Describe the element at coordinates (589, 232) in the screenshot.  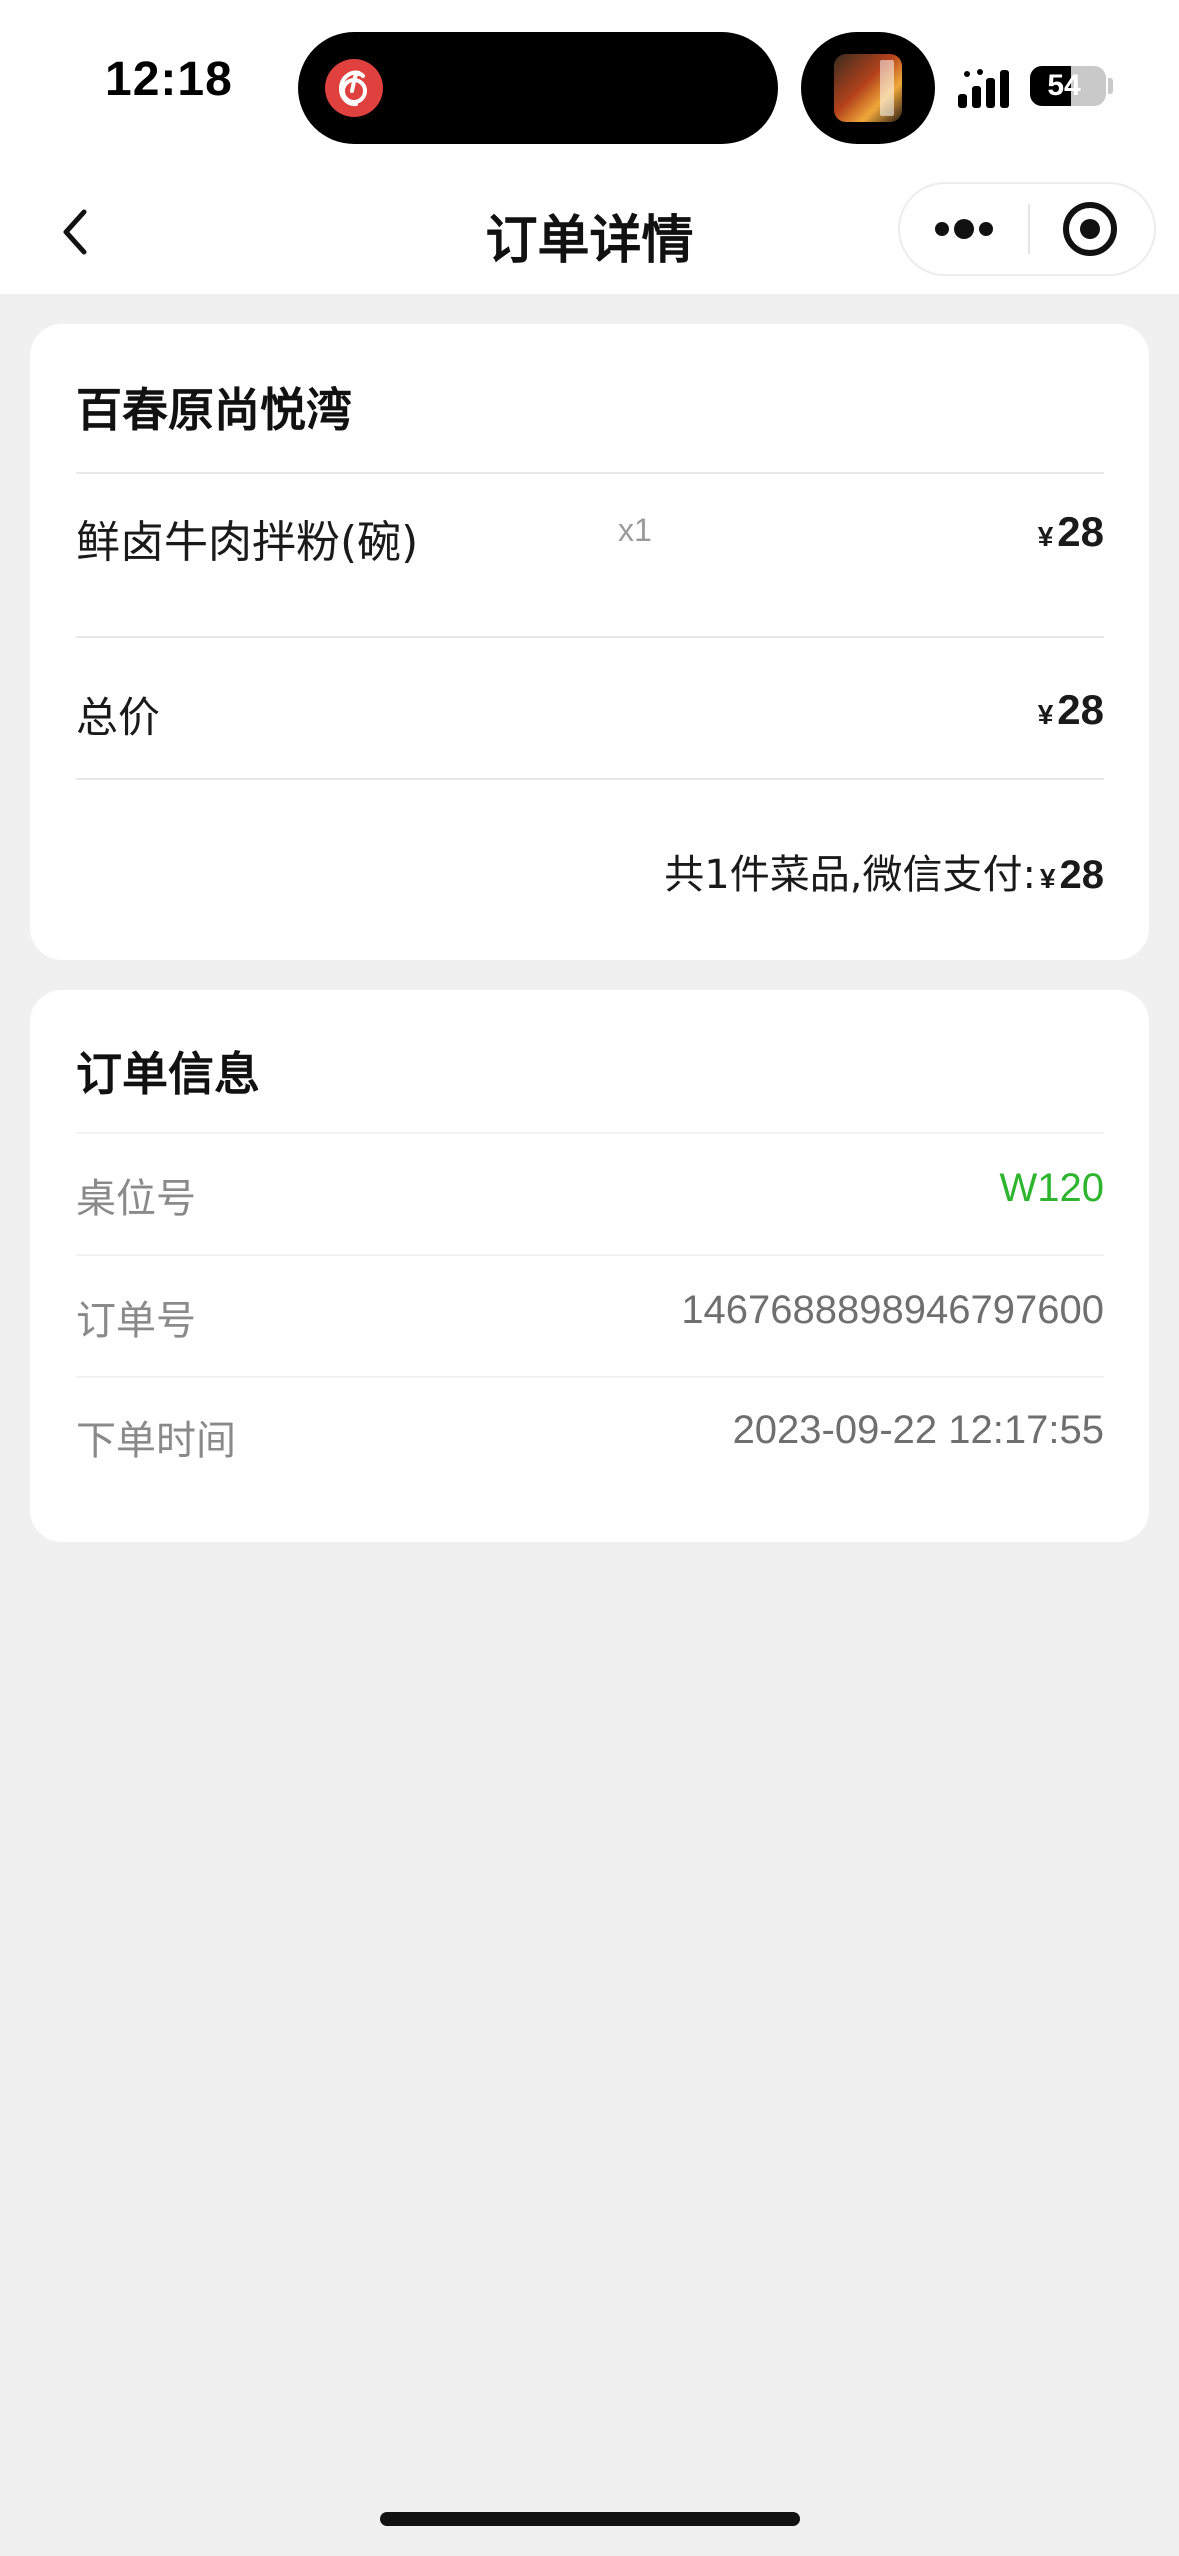
I see `nav-bar: 订单详情` at that location.